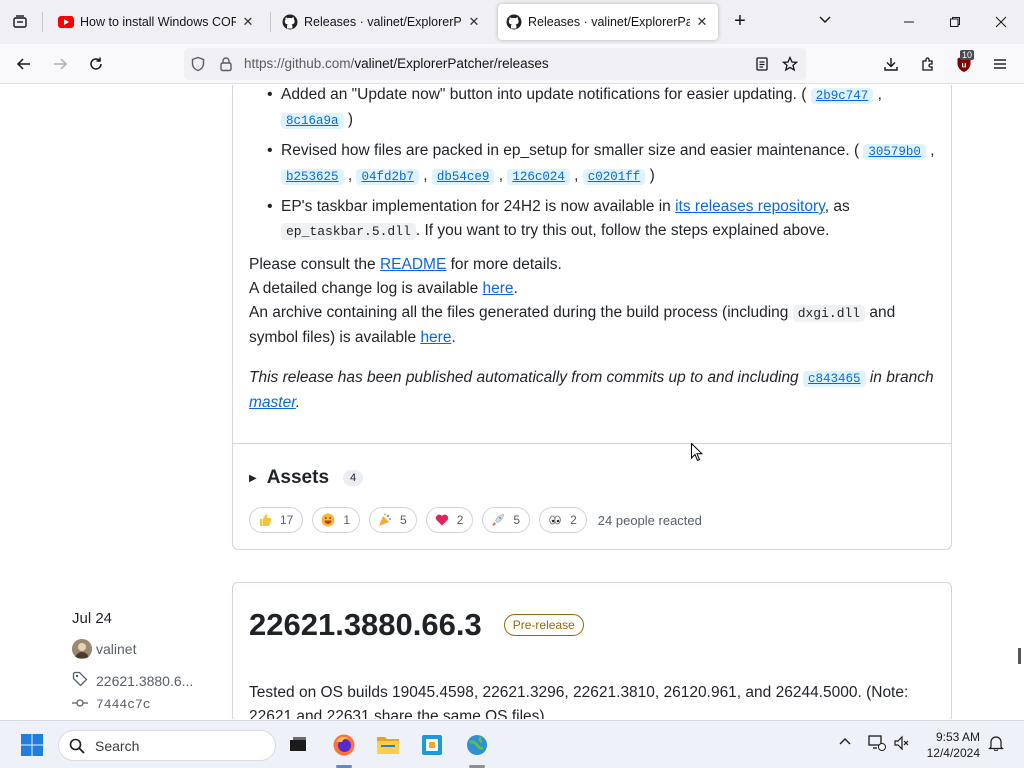  What do you see at coordinates (563, 520) in the screenshot?
I see `reaction-eyes: 2` at bounding box center [563, 520].